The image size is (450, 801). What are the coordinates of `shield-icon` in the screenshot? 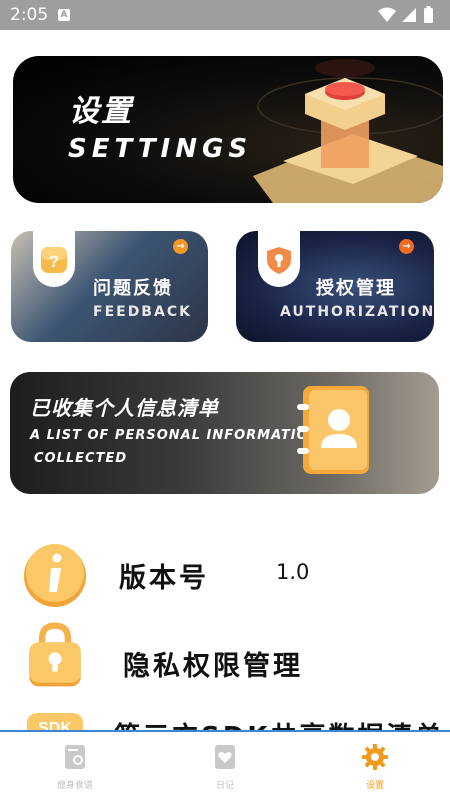 It's located at (279, 260).